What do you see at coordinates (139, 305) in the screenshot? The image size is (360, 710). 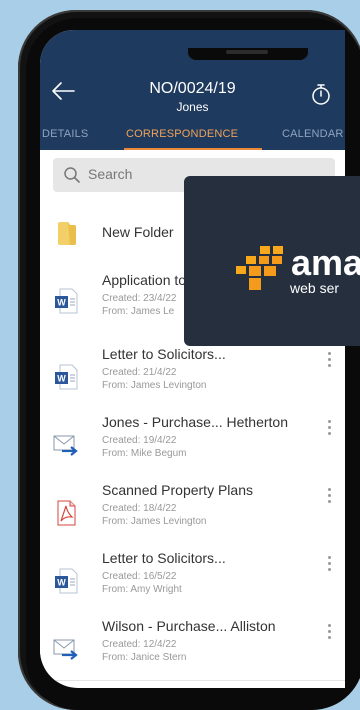 I see `item-meta: Created: 23/4/22 From: James Le` at bounding box center [139, 305].